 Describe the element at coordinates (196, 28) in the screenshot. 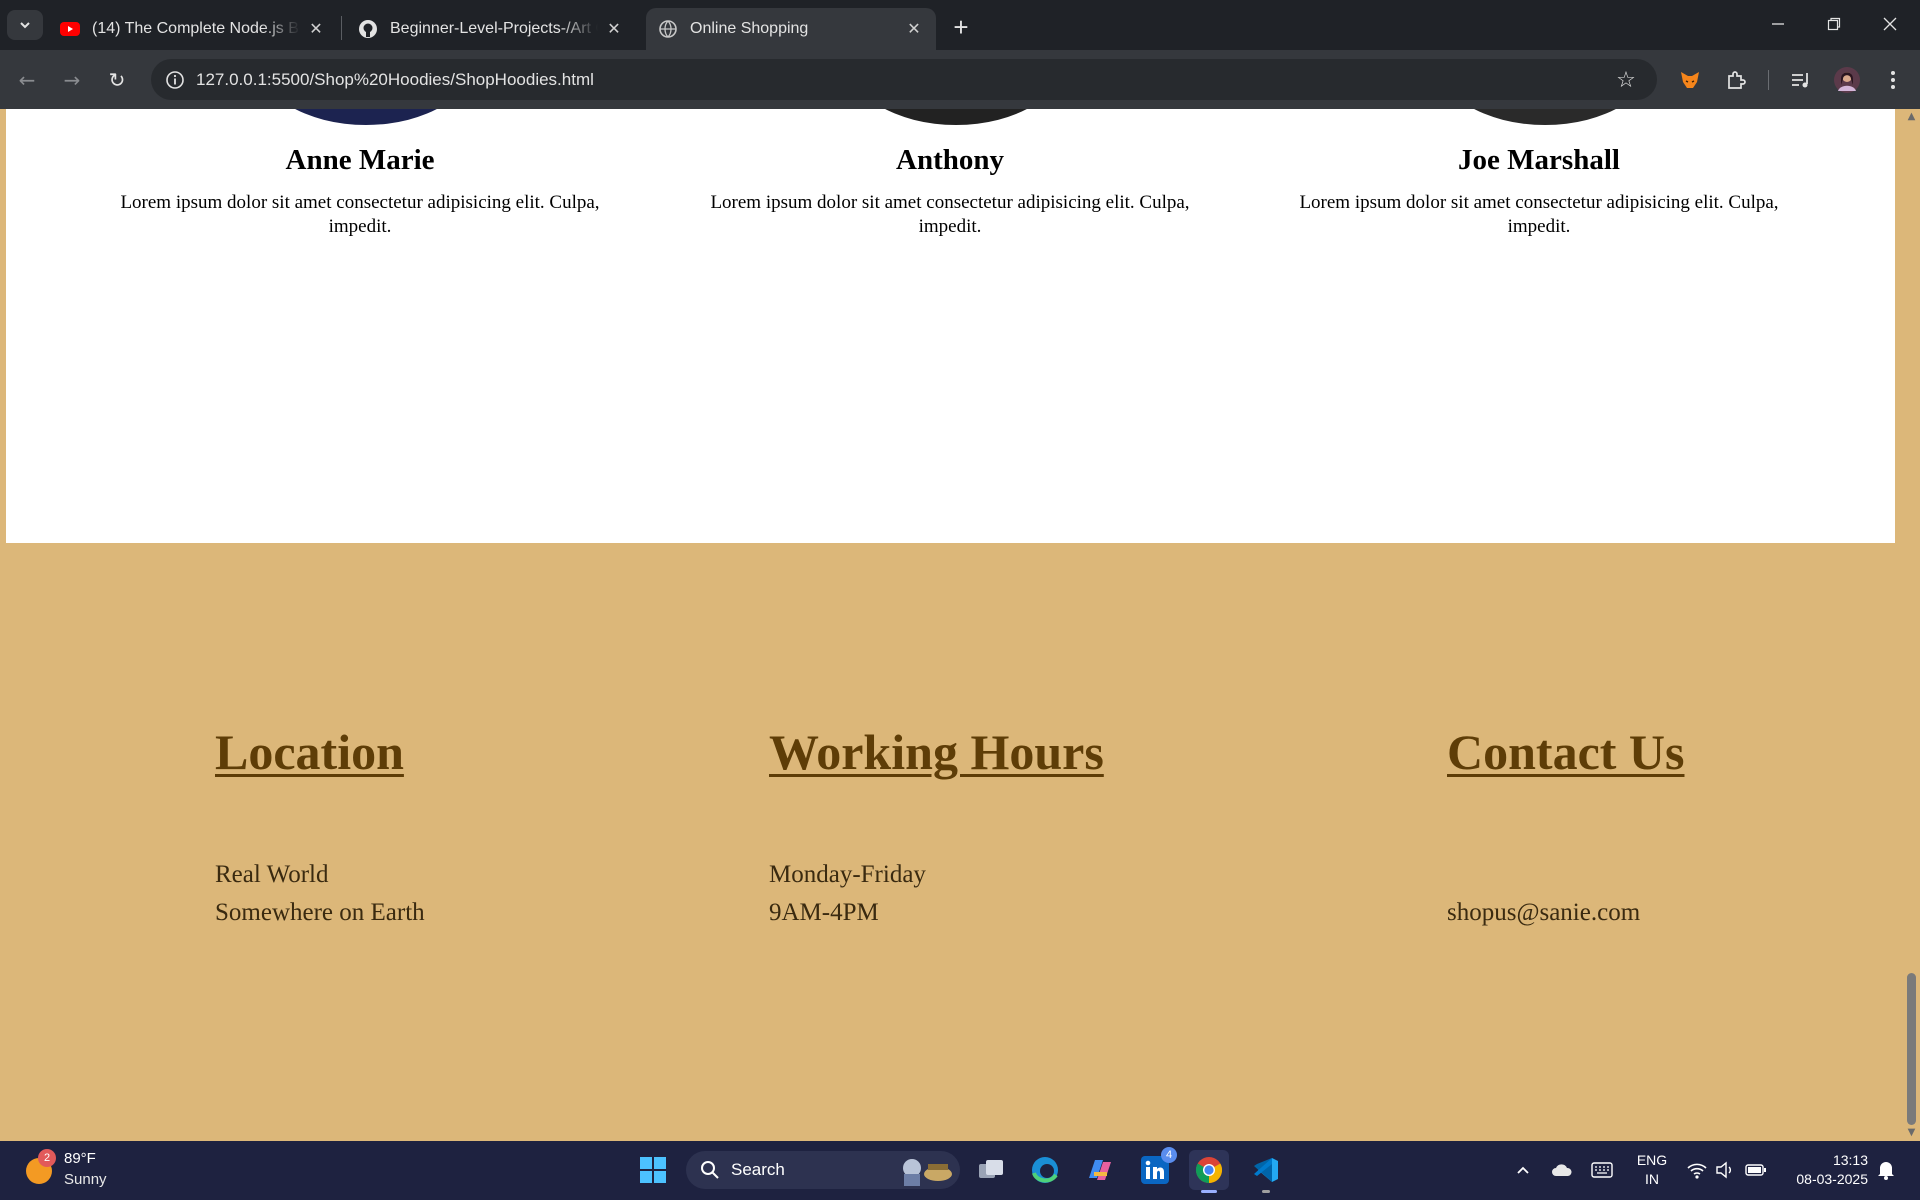

I see `tab-title: (14) The Complete Node.js Bootcamp` at that location.